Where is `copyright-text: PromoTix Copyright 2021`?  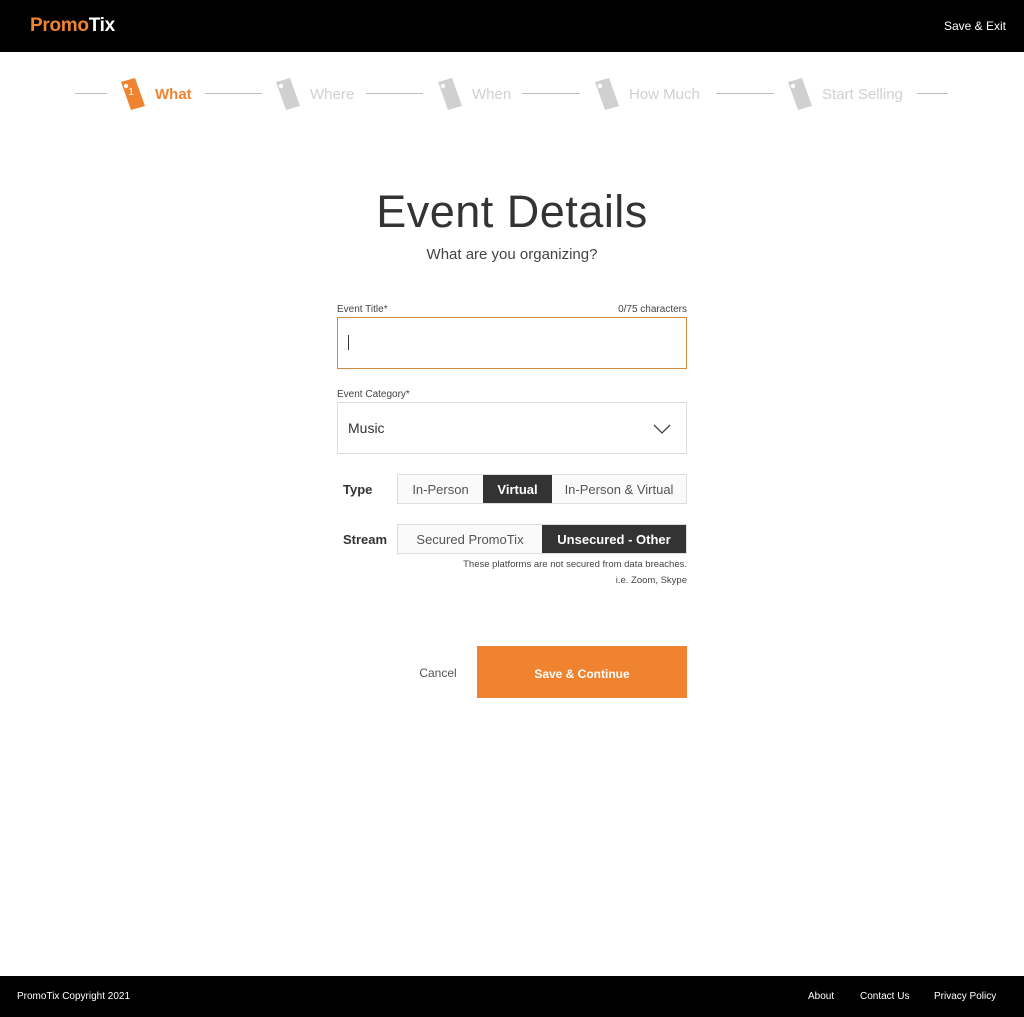 copyright-text: PromoTix Copyright 2021 is located at coordinates (74, 996).